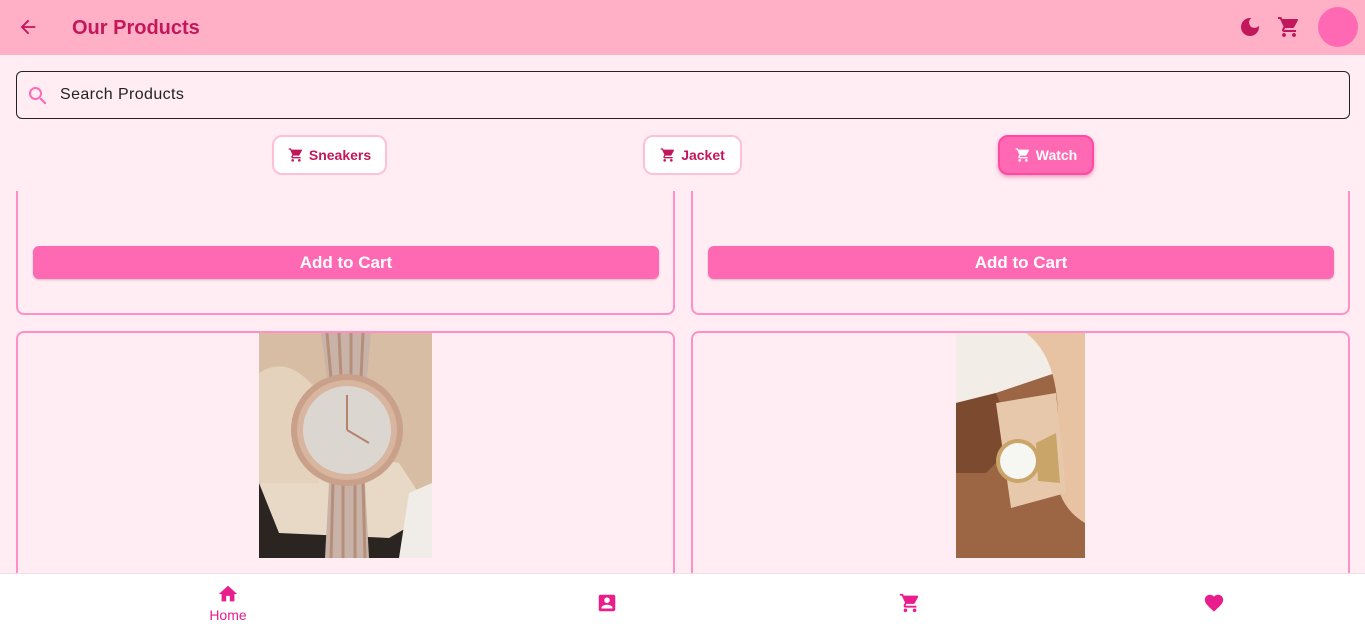  I want to click on back-button, so click(28, 27).